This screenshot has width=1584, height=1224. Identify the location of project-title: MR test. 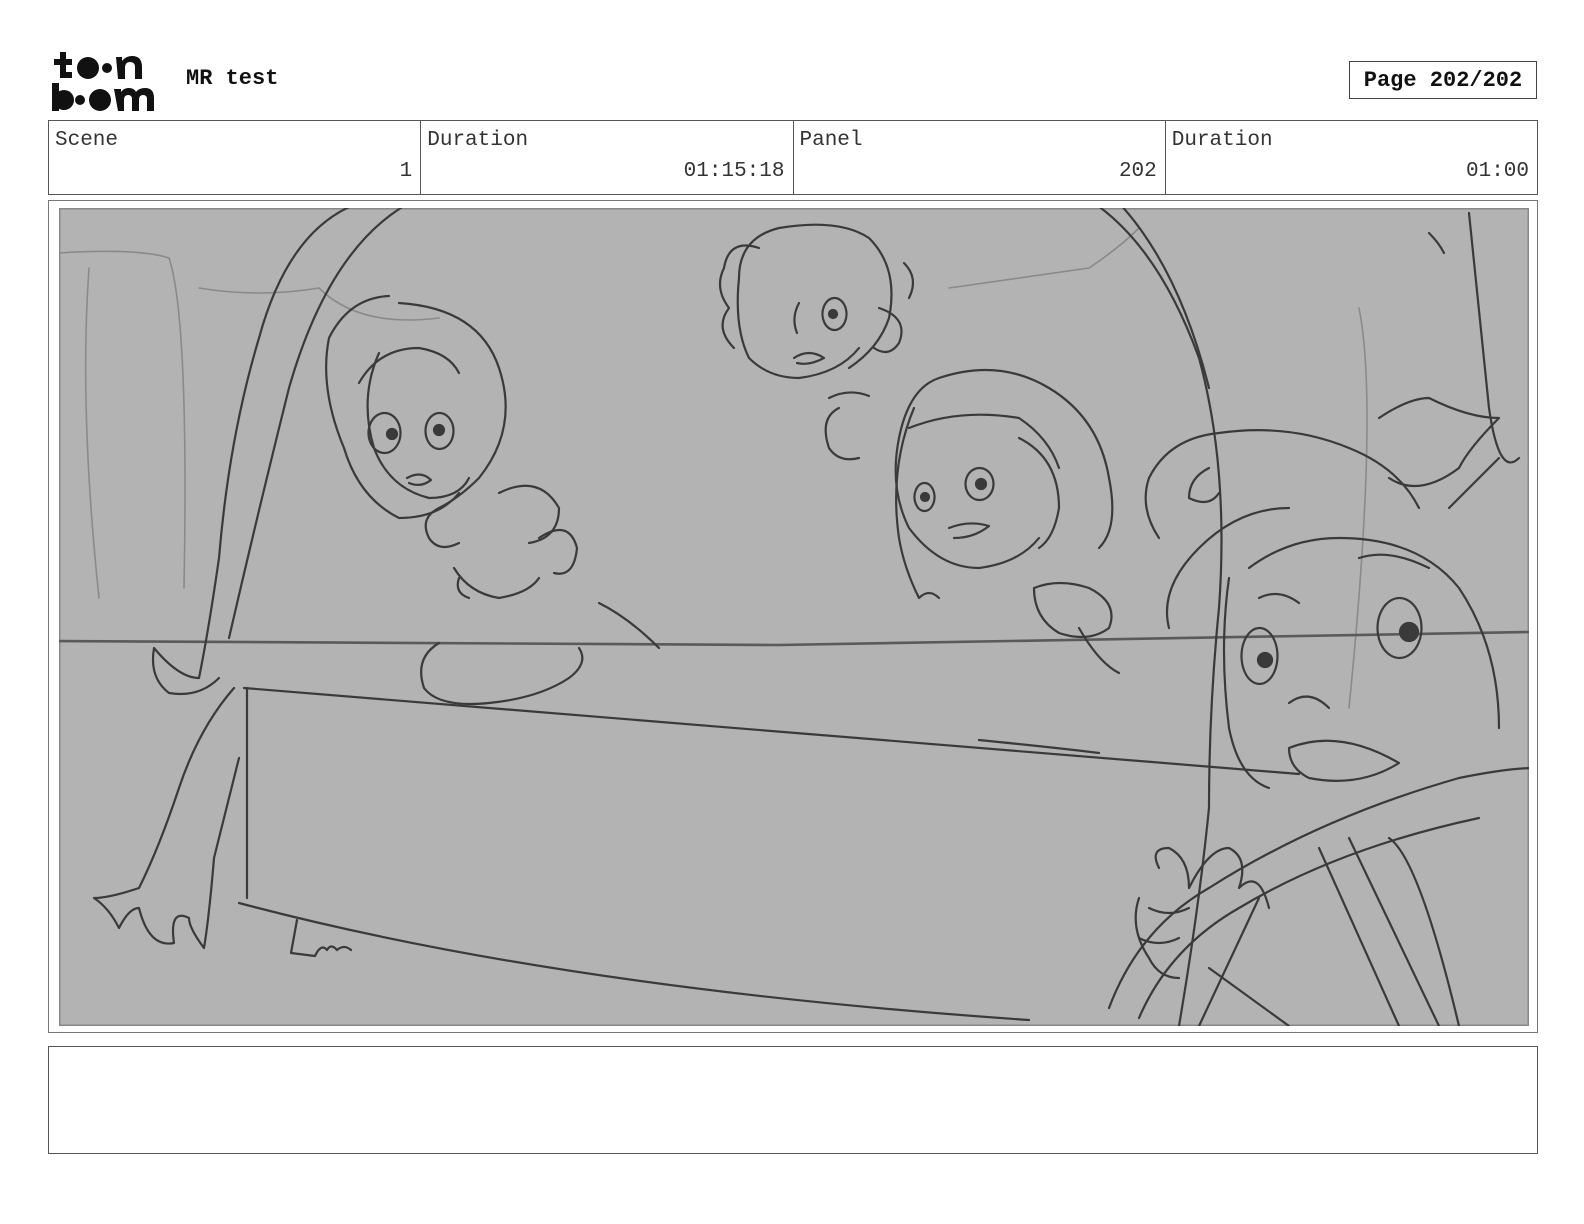
(232, 78).